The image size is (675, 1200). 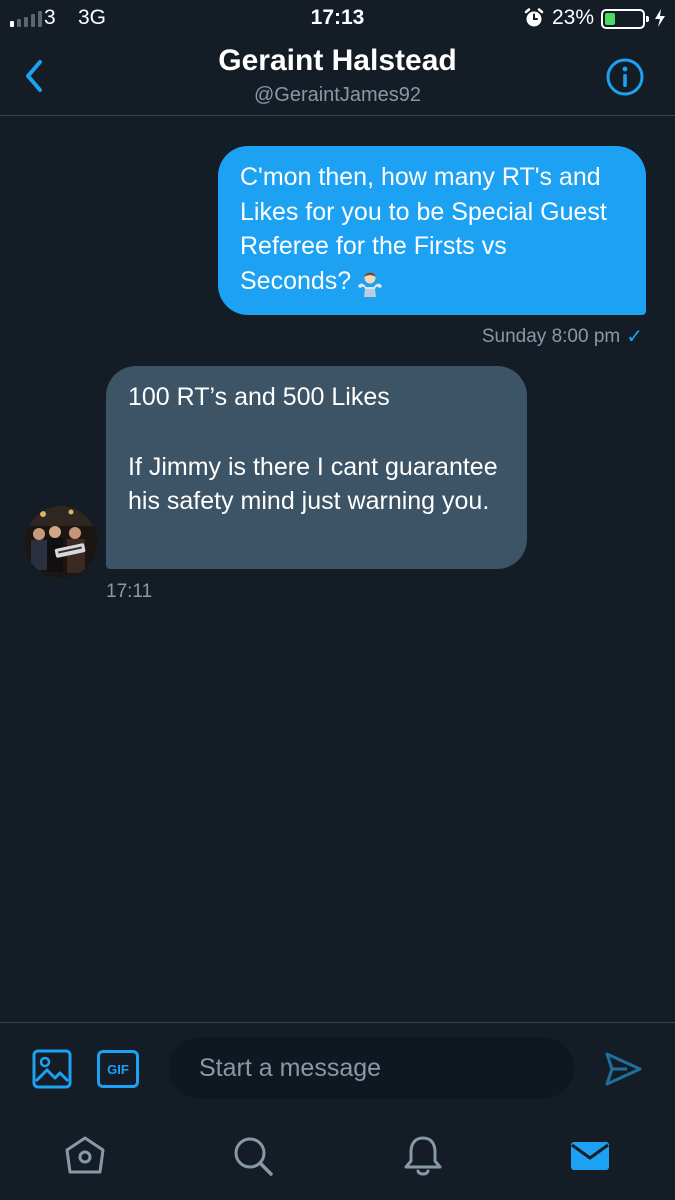 What do you see at coordinates (573, 17) in the screenshot?
I see `battery-percentage: 23%` at bounding box center [573, 17].